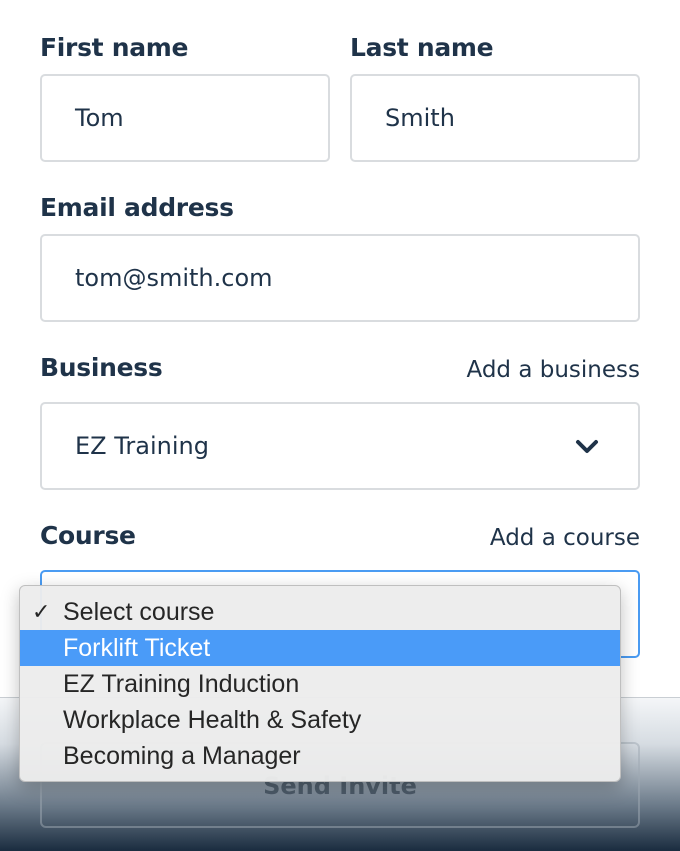 Image resolution: width=680 pixels, height=851 pixels. I want to click on business-label: Business, so click(101, 367).